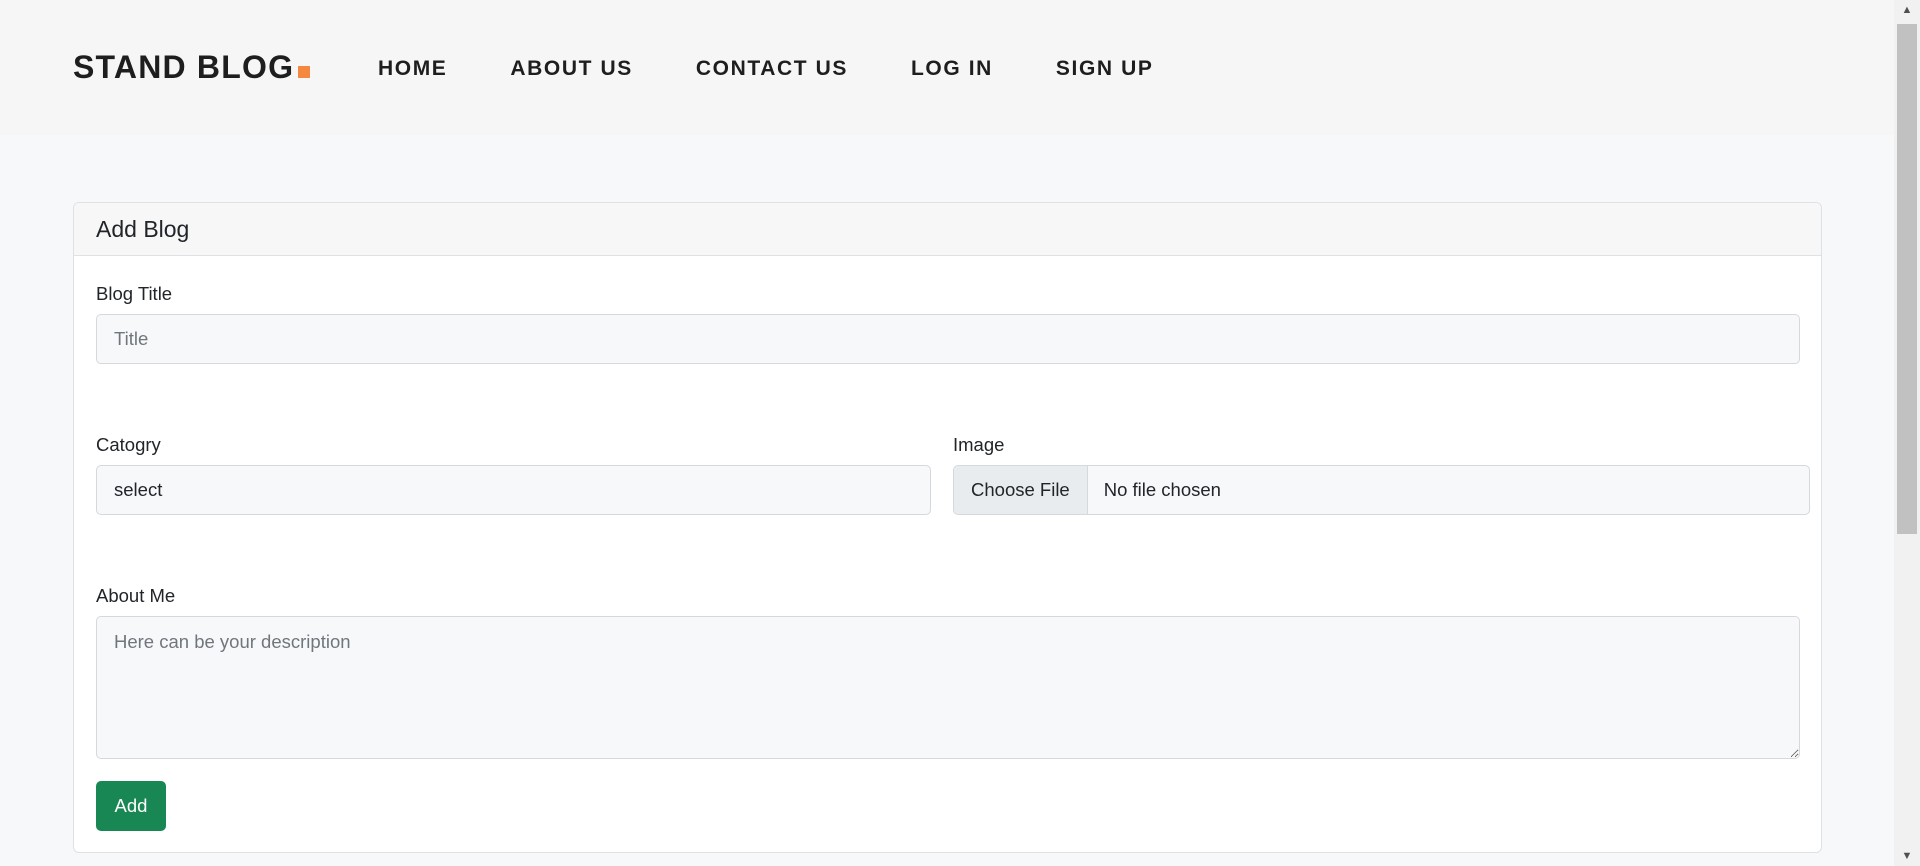 This screenshot has height=866, width=1920. I want to click on chevron-down-icon: ▼, so click(1907, 856).